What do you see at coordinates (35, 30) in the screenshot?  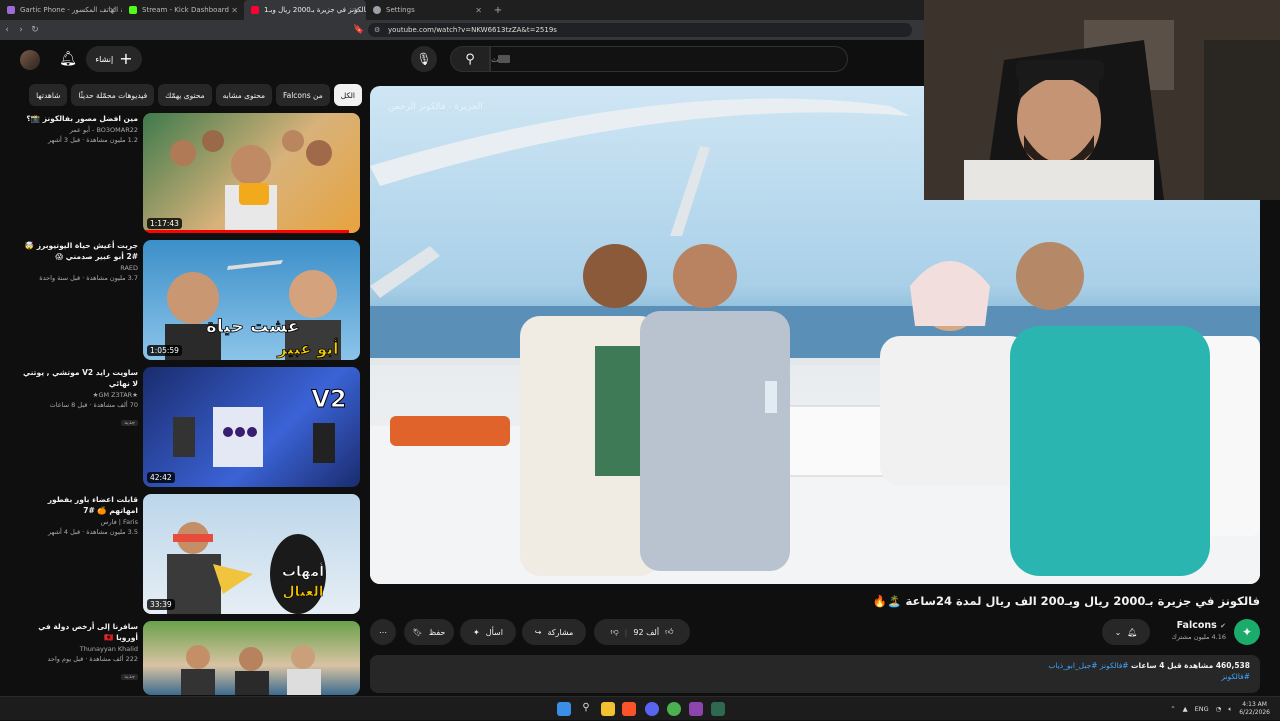 I see `reload-icon: ↻` at bounding box center [35, 30].